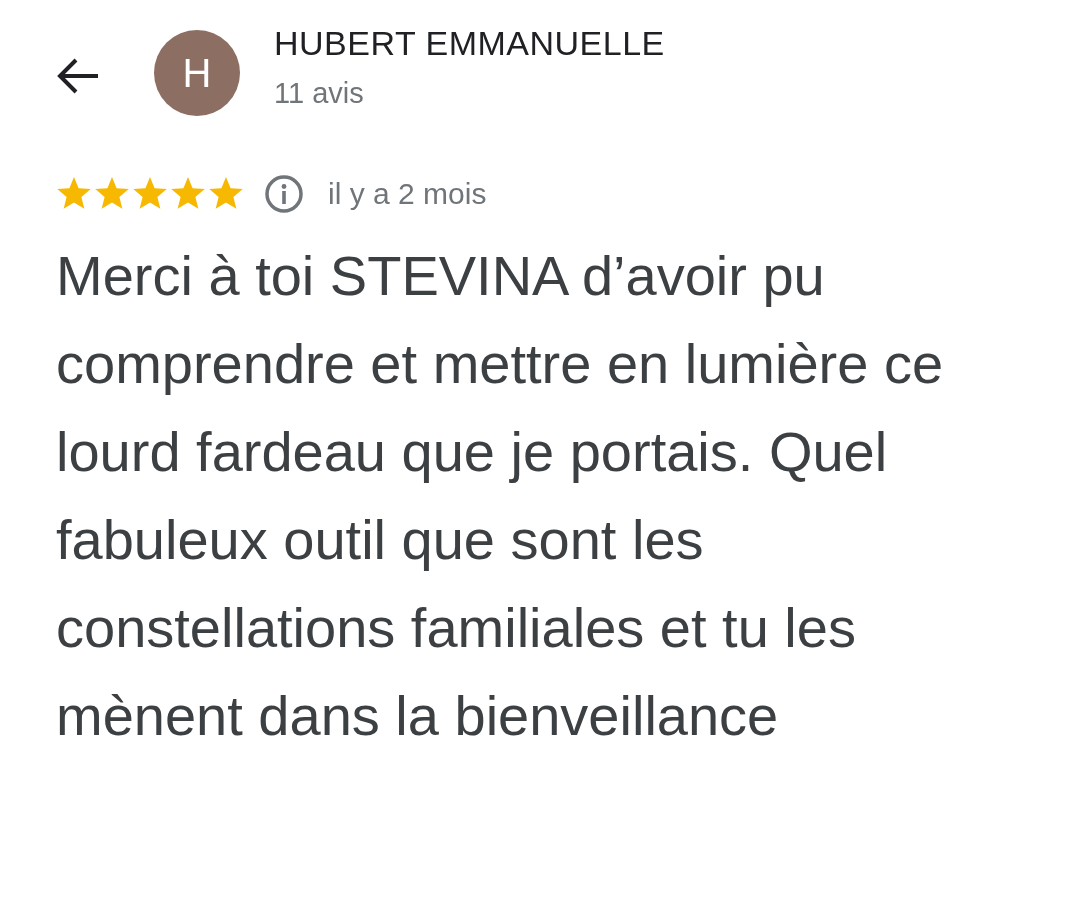 This screenshot has height=902, width=1080. Describe the element at coordinates (407, 194) in the screenshot. I see `review-time: il y a 2 mois` at that location.